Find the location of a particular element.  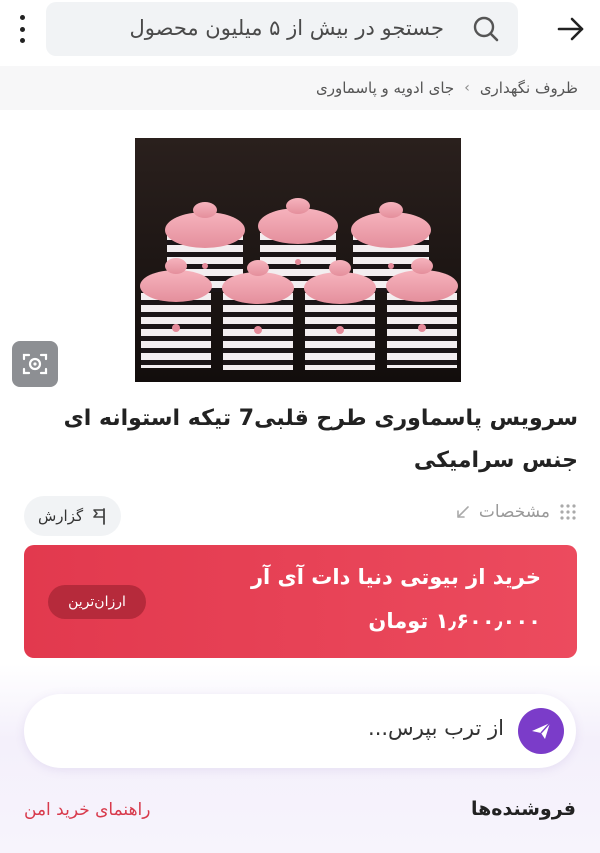

search-placeholder: جستجو در بیش از ۵ میلیون محصول is located at coordinates (287, 28).